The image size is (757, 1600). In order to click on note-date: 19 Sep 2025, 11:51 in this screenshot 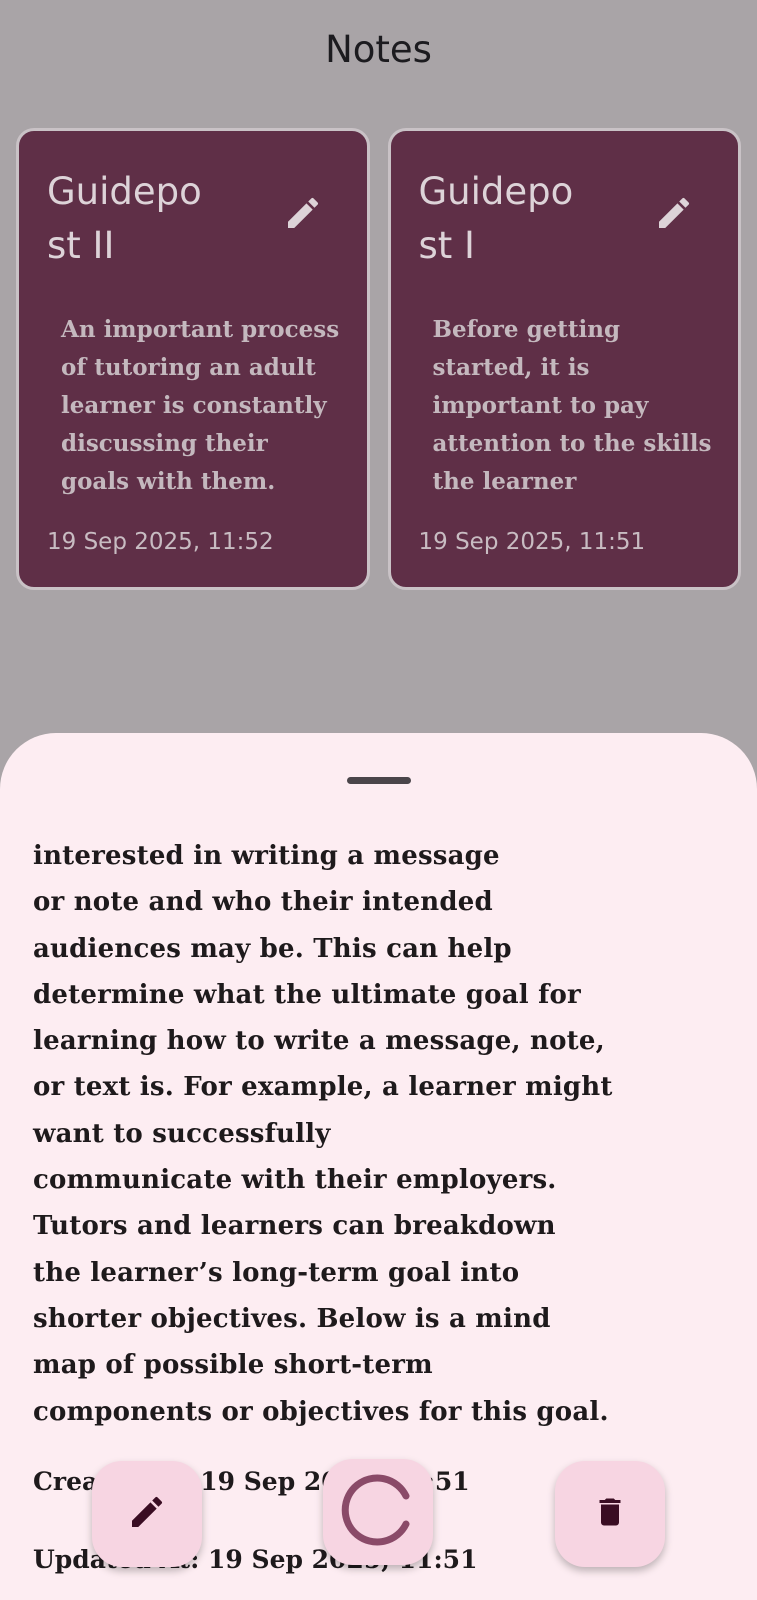, I will do `click(532, 542)`.